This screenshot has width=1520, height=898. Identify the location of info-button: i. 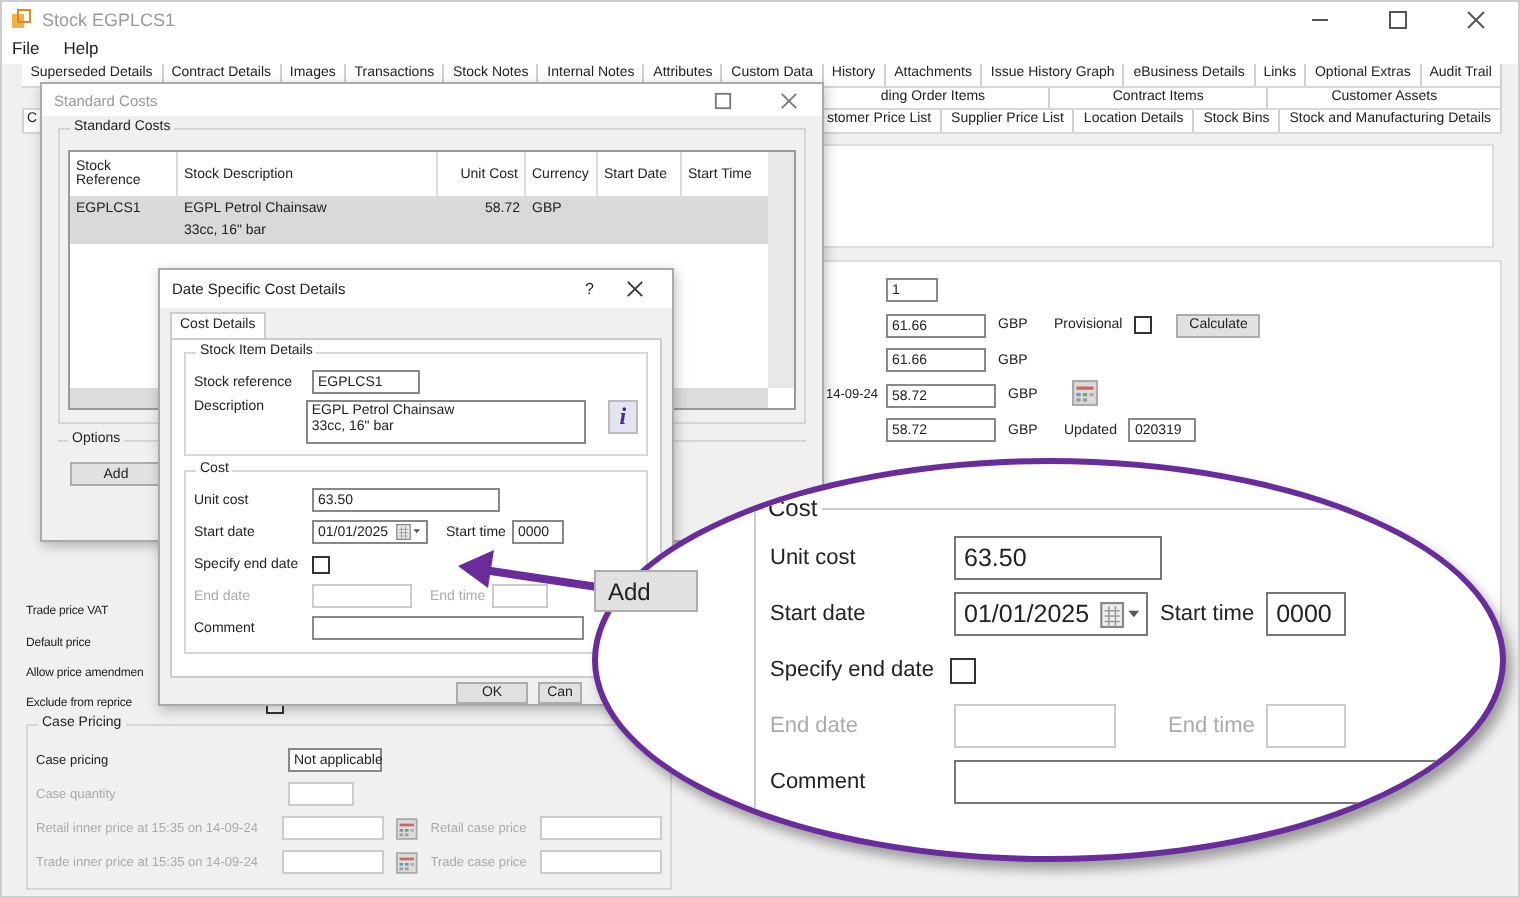
(622, 417).